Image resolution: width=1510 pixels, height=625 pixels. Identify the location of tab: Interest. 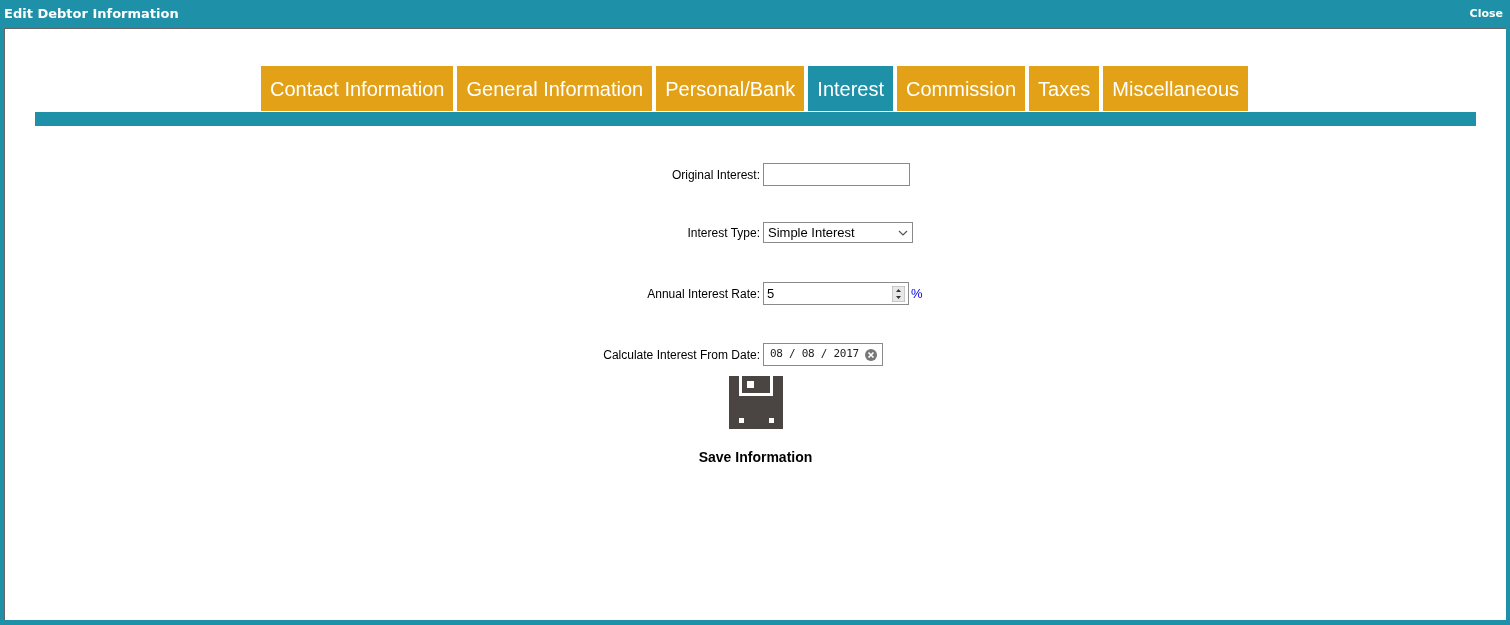
(851, 88).